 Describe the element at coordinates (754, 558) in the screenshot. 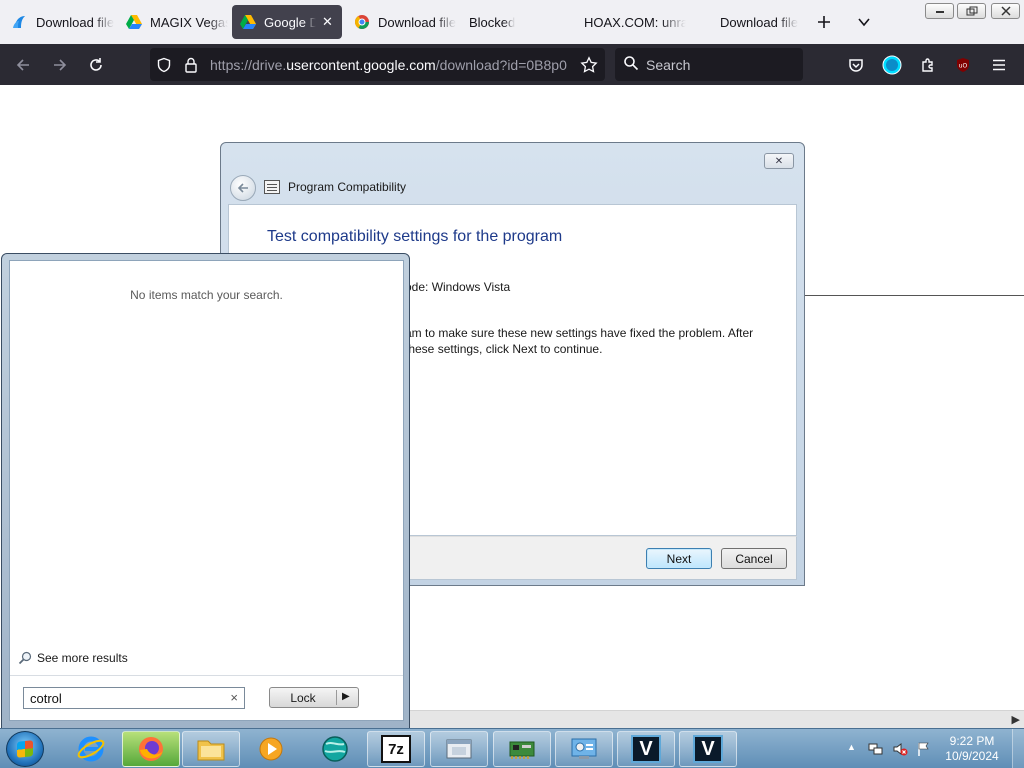

I see `cancel-button: Cancel` at that location.